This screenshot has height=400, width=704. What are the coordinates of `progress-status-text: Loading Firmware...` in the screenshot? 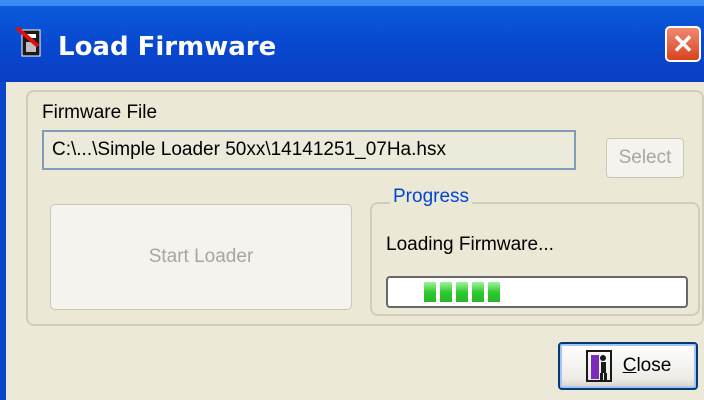 It's located at (470, 244).